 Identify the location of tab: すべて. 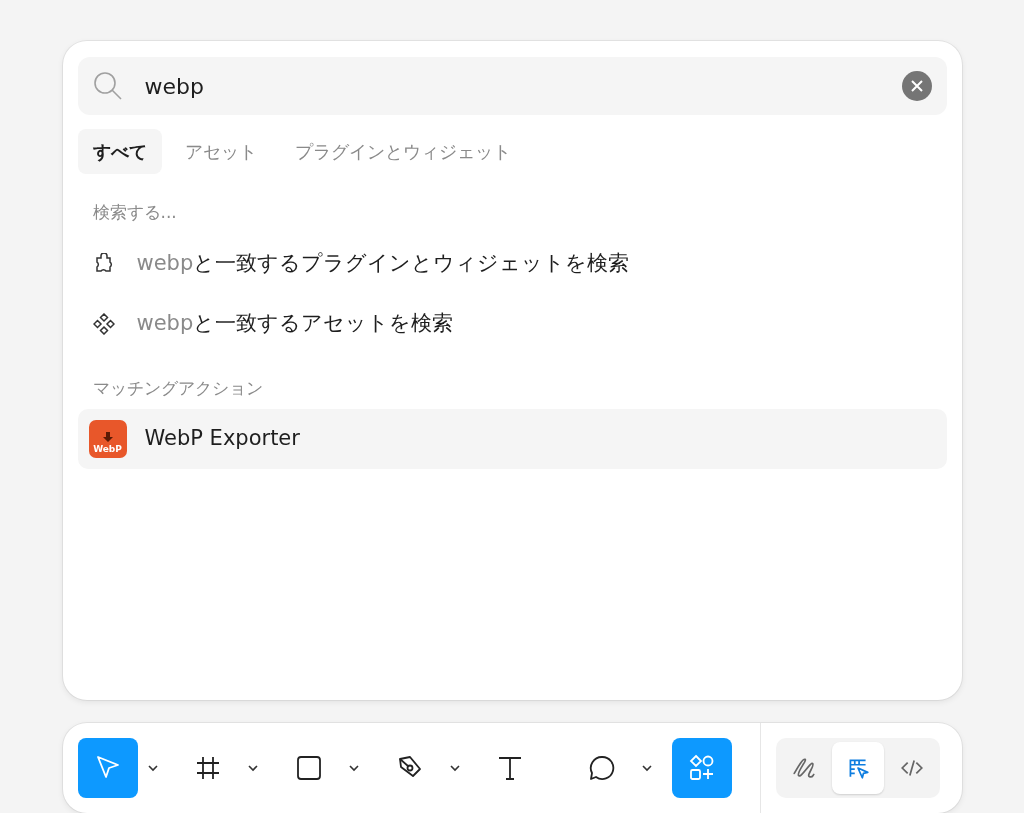
(119, 151).